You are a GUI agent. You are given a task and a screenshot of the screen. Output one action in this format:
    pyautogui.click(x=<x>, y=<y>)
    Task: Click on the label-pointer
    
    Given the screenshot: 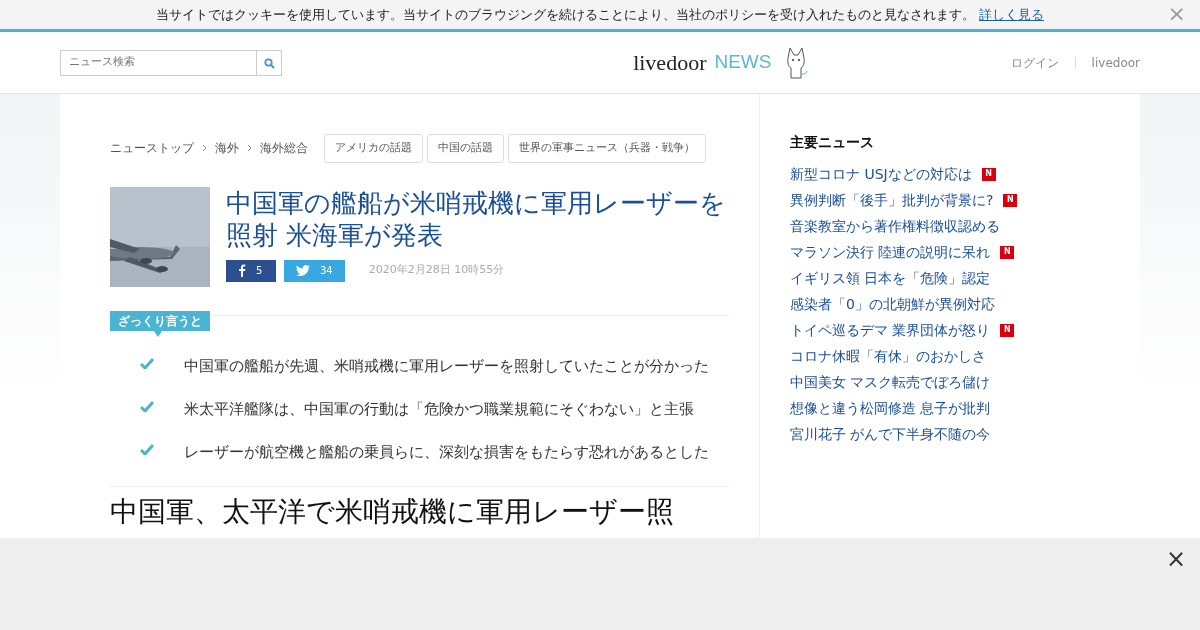 What is the action you would take?
    pyautogui.click(x=158, y=333)
    